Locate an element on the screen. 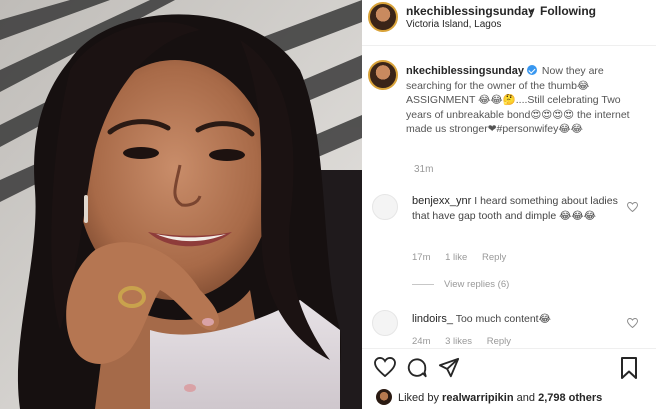 Image resolution: width=656 pixels, height=409 pixels. liker-avatar is located at coordinates (384, 397).